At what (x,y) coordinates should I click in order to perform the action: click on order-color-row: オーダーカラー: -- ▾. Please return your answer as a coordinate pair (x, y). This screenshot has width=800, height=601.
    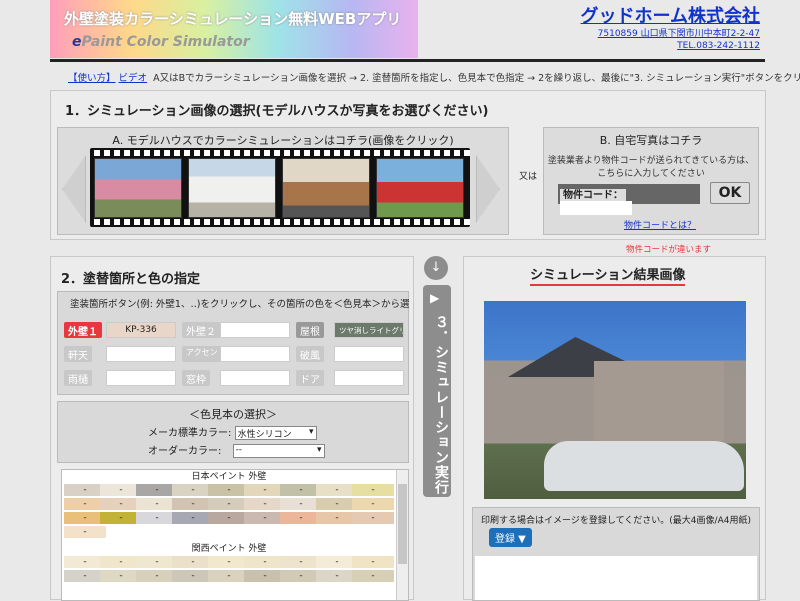
    Looking at the image, I should click on (236, 450).